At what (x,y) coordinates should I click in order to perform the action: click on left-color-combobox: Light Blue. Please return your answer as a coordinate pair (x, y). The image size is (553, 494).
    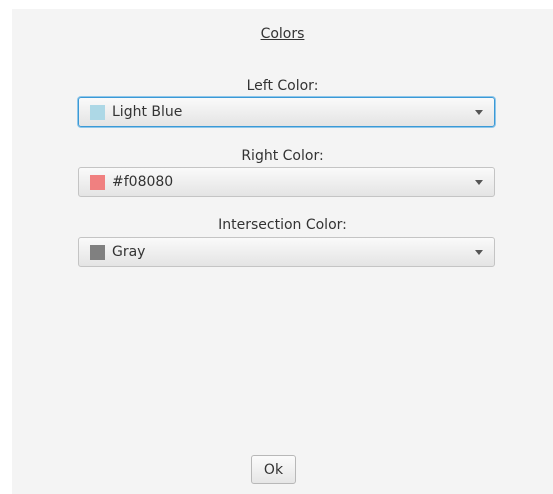
    Looking at the image, I should click on (286, 112).